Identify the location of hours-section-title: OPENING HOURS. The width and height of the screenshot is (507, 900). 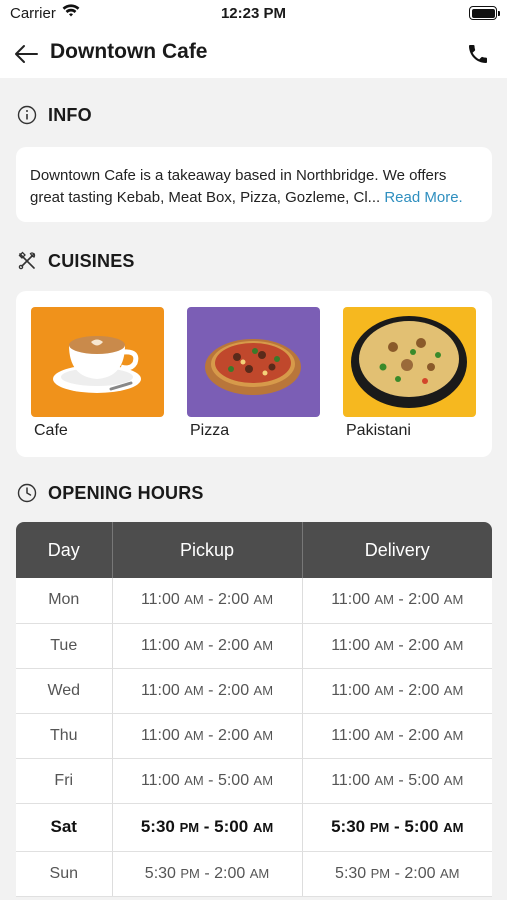
(126, 492).